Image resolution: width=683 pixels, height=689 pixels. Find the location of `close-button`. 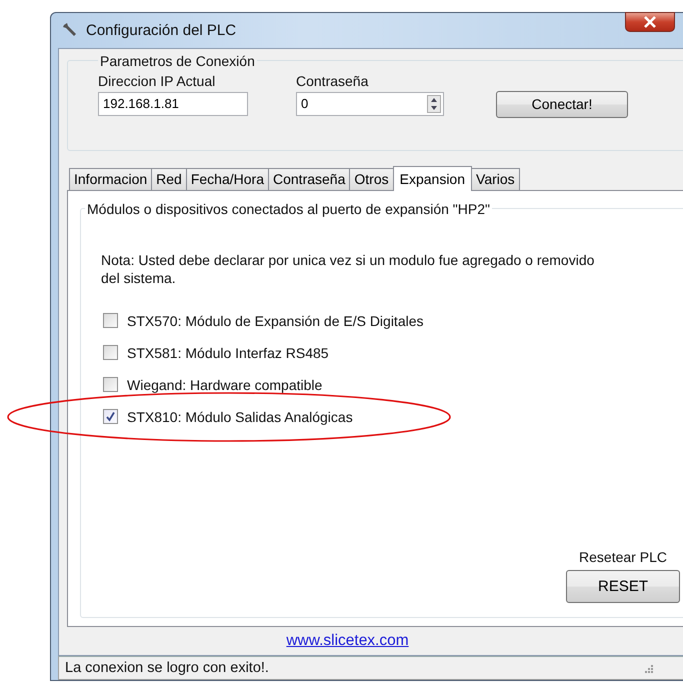

close-button is located at coordinates (650, 22).